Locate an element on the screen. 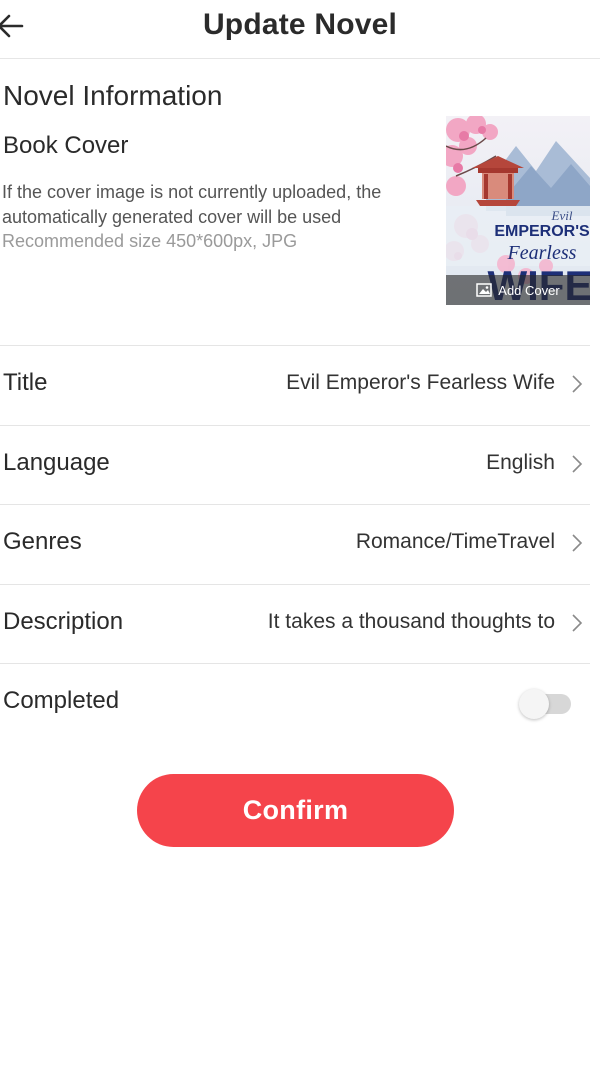 The image size is (600, 1068). language-label: Language is located at coordinates (56, 462).